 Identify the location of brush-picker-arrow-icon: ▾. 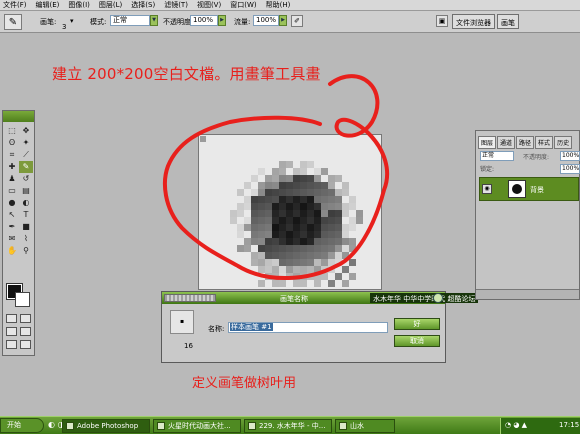
(72, 21).